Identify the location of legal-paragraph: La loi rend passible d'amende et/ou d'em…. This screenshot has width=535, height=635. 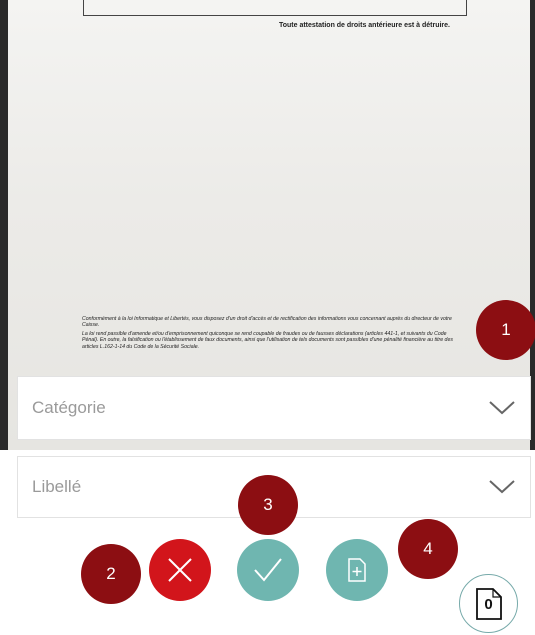
(267, 340).